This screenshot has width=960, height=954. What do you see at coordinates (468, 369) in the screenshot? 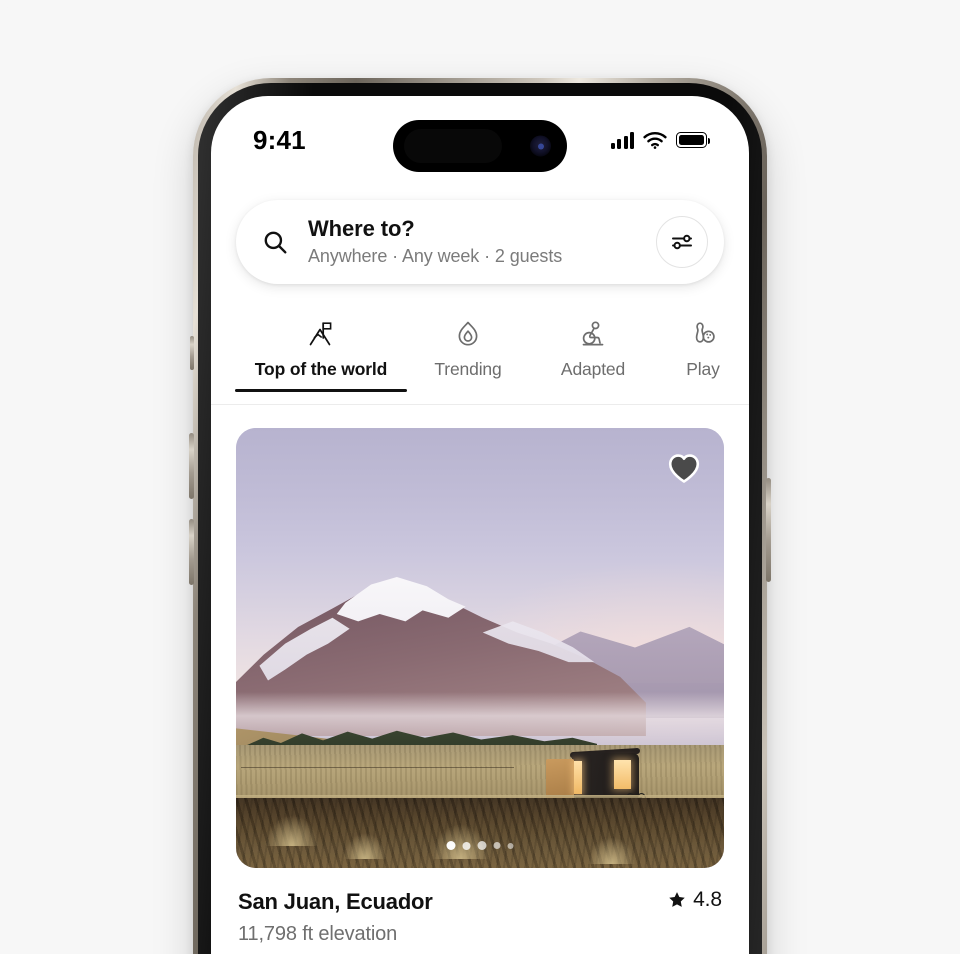
I see `tab-trending-label: Trending` at bounding box center [468, 369].